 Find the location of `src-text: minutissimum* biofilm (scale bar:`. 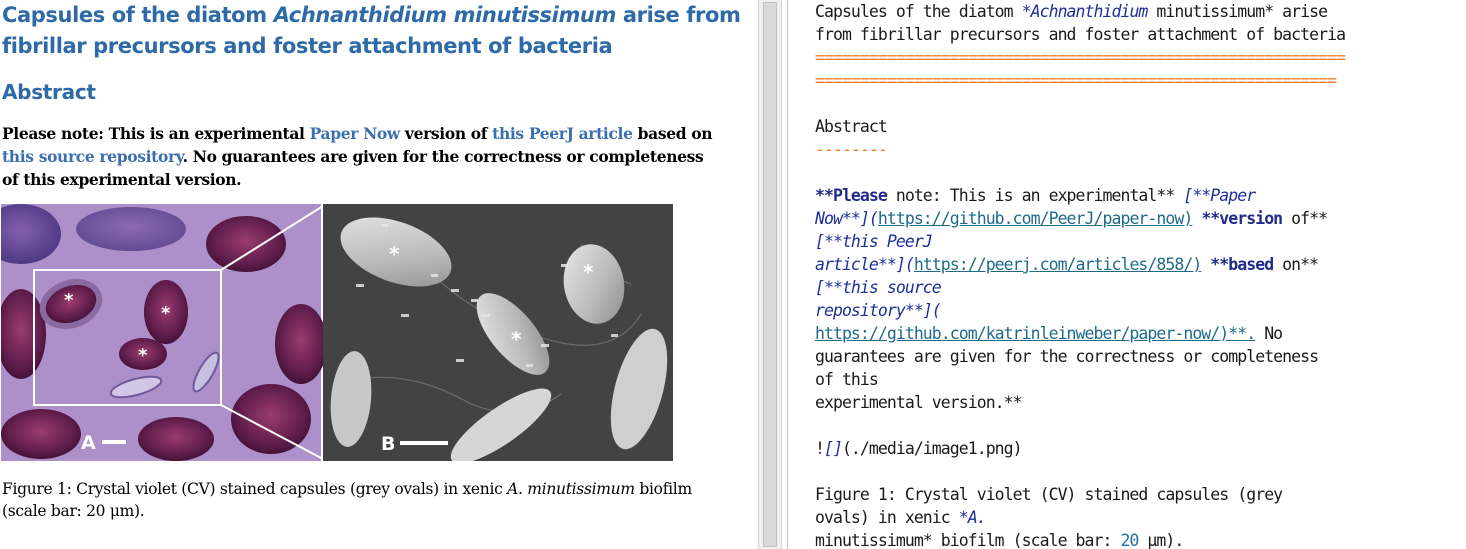

src-text: minutissimum* biofilm (scale bar: is located at coordinates (968, 540).